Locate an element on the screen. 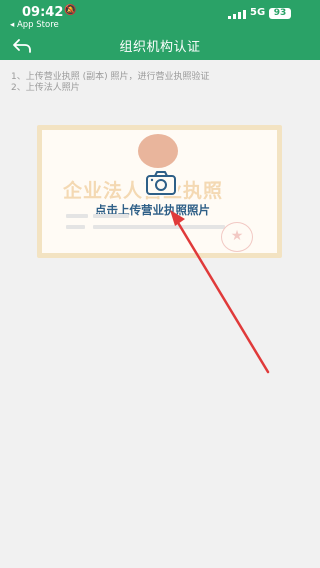 The width and height of the screenshot is (320, 568). instruction-line-1: 1、上传营业执照 (副本) 照片，进行营业执照验证 is located at coordinates (110, 77).